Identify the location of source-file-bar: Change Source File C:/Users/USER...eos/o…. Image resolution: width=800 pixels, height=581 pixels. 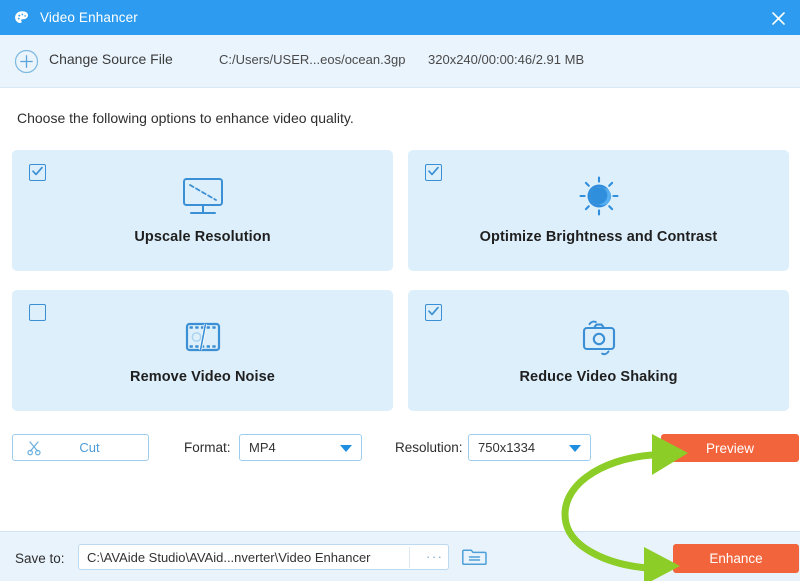
(400, 61).